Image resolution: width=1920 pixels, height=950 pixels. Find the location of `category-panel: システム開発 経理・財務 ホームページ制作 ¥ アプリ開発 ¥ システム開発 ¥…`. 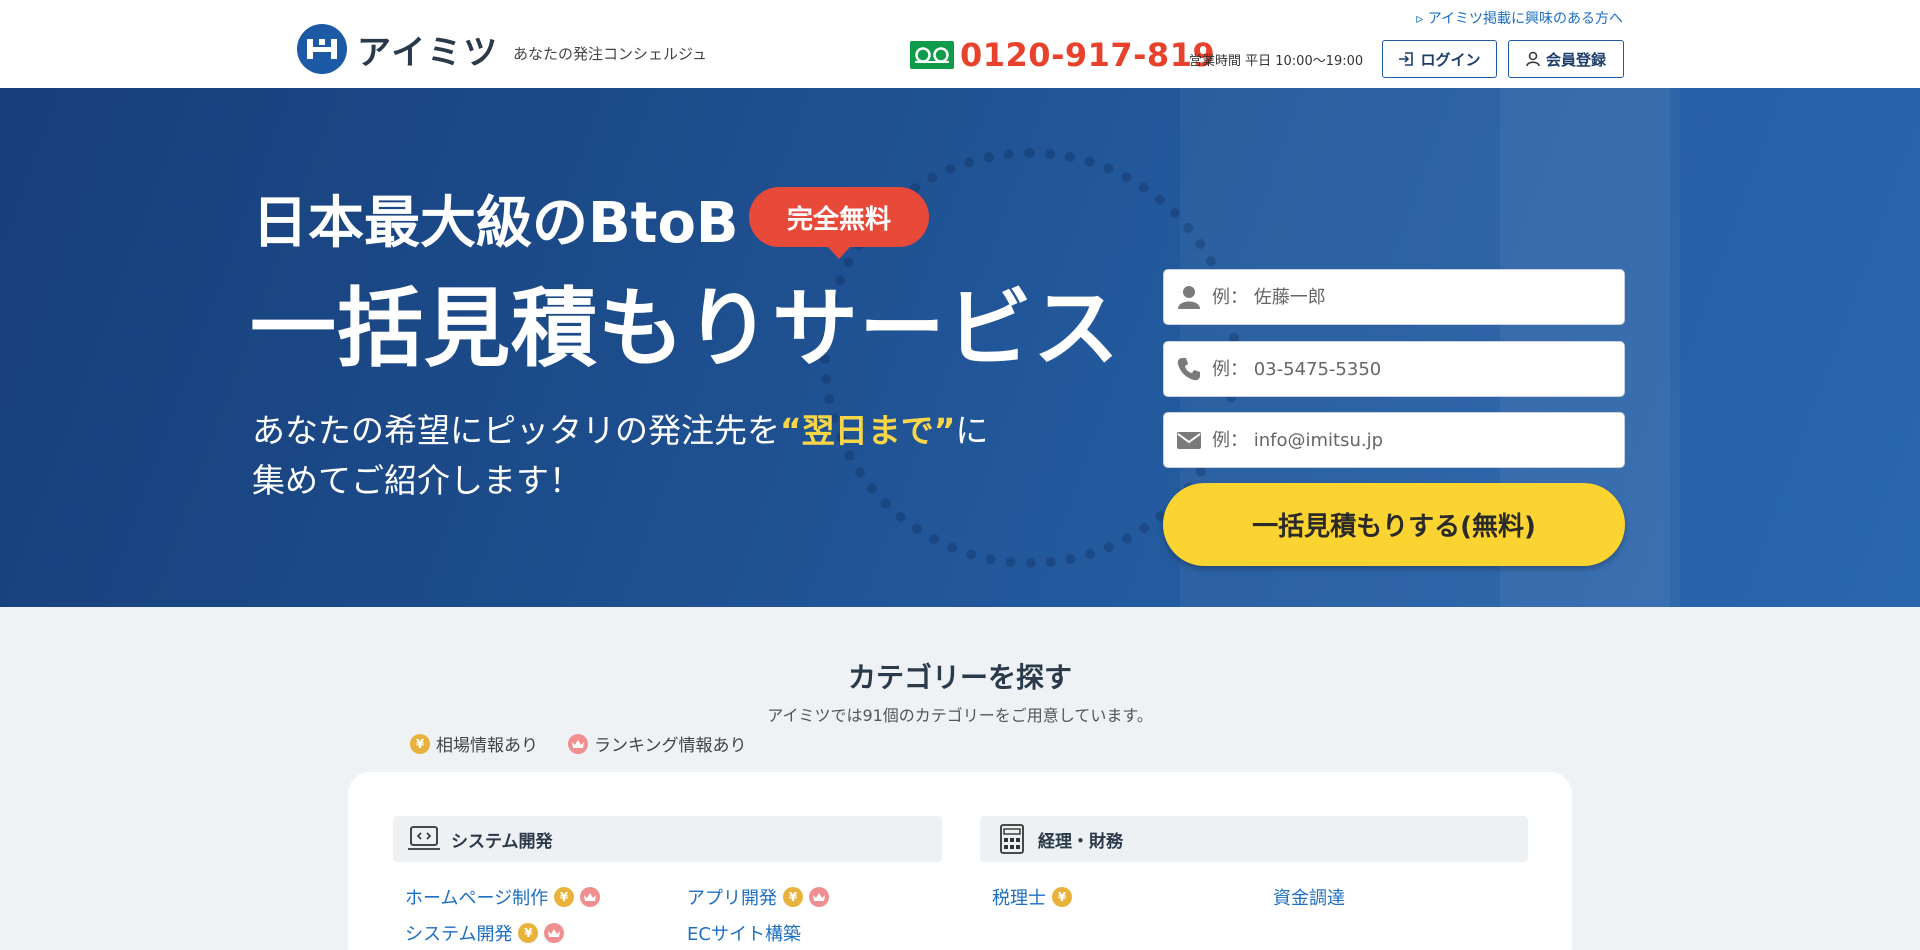

category-panel: システム開発 経理・財務 ホームページ制作 ¥ アプリ開発 ¥ システム開発 ¥… is located at coordinates (960, 861).